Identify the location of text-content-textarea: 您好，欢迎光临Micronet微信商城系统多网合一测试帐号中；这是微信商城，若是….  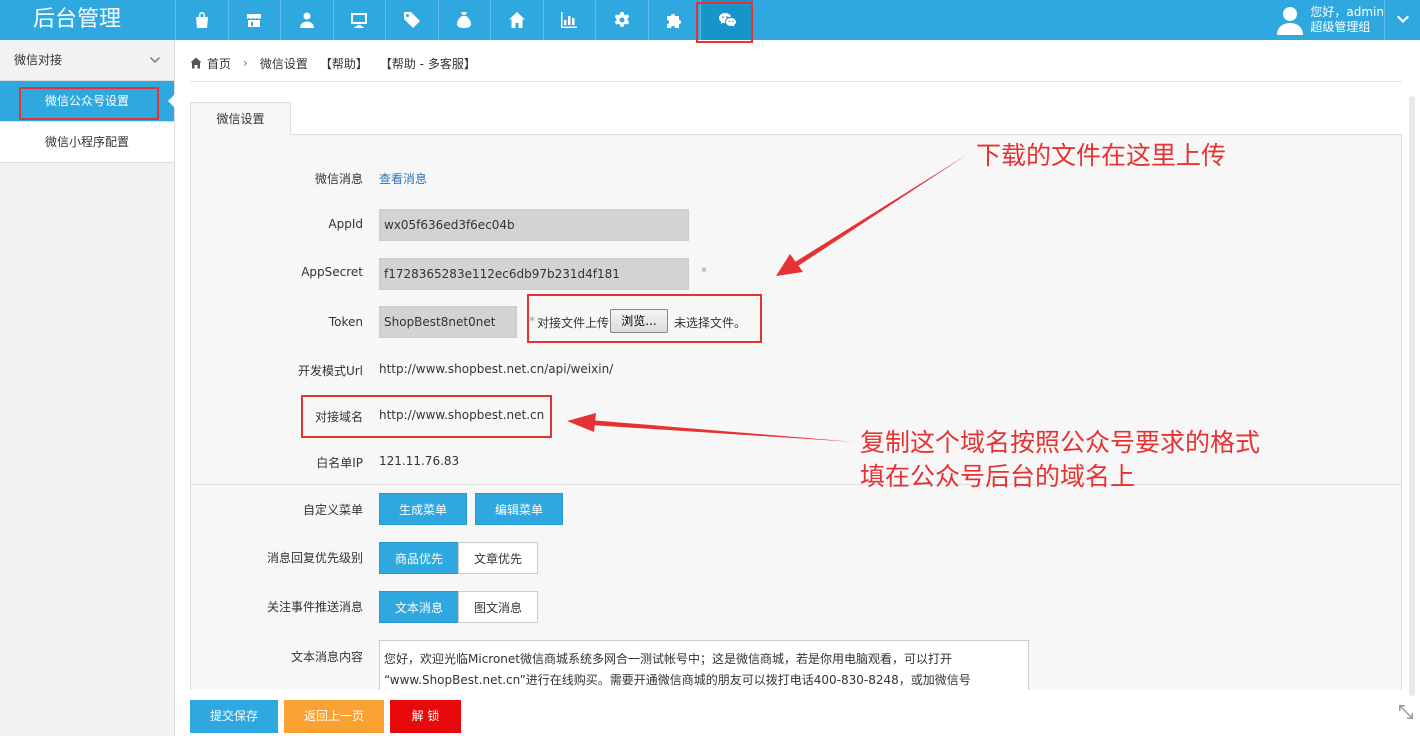
(704, 666).